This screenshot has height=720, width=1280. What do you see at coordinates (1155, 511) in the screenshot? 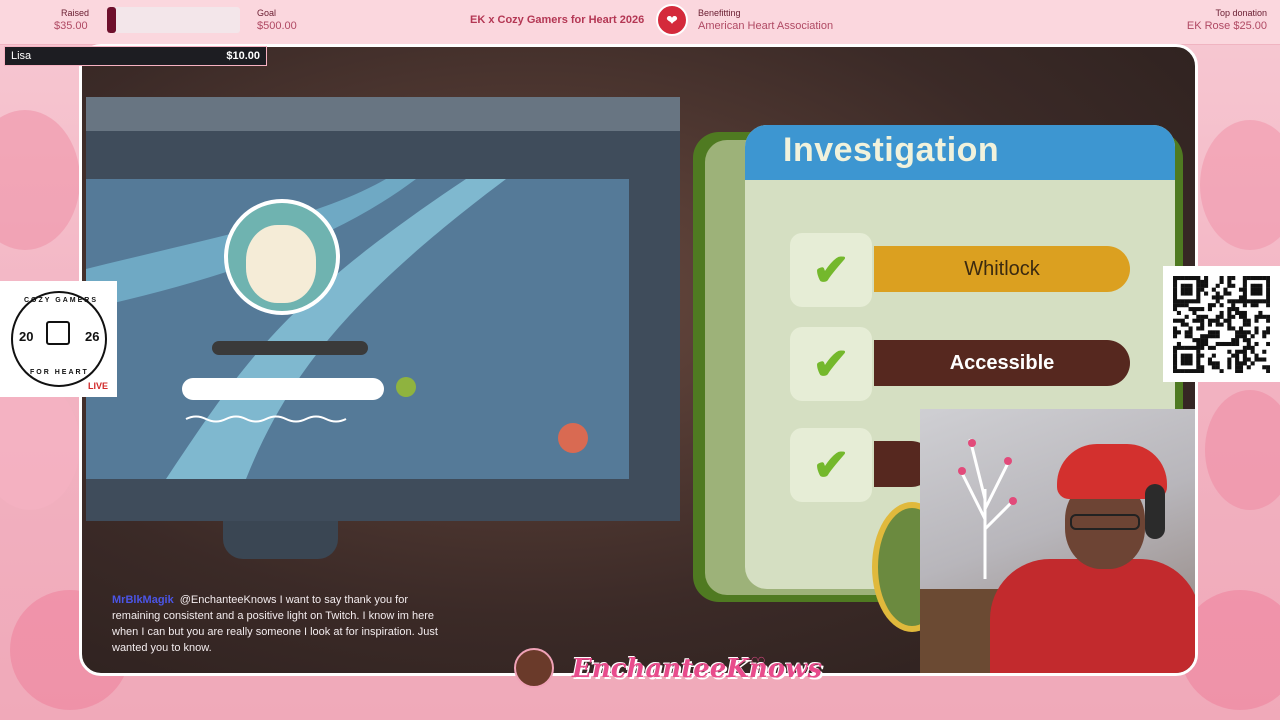
I see `streamer-headset` at bounding box center [1155, 511].